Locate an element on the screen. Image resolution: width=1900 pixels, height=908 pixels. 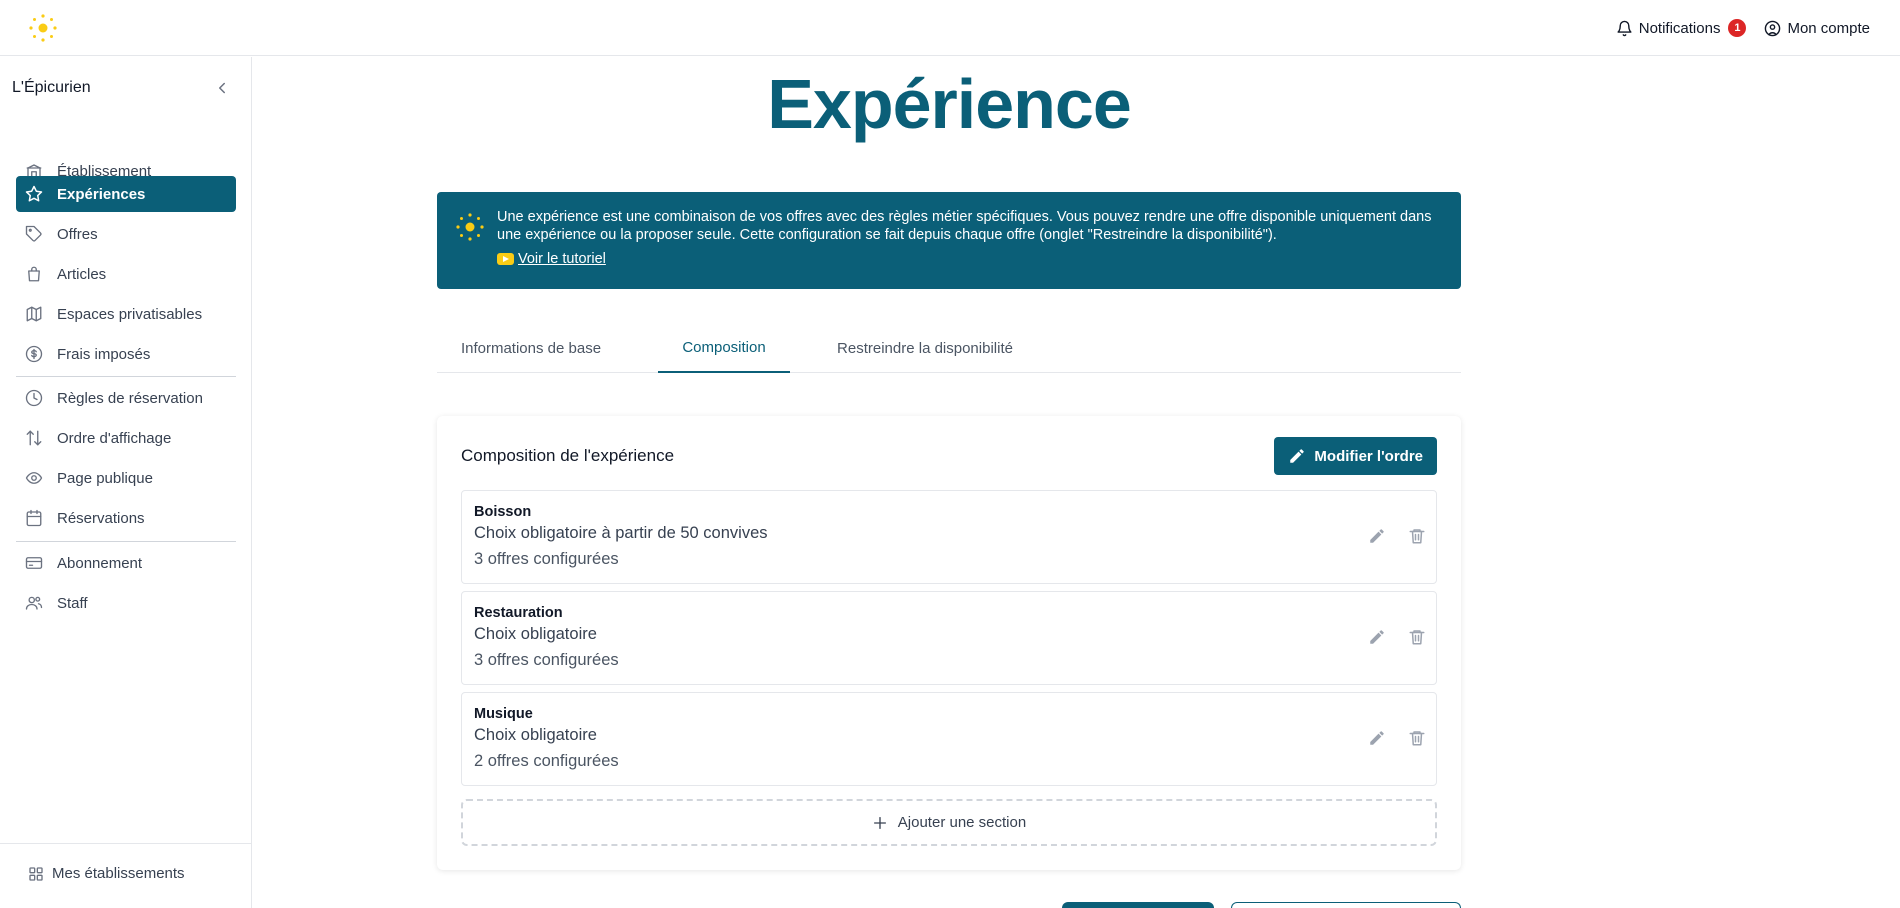
sidebar-item-label: Page publique is located at coordinates (105, 478).